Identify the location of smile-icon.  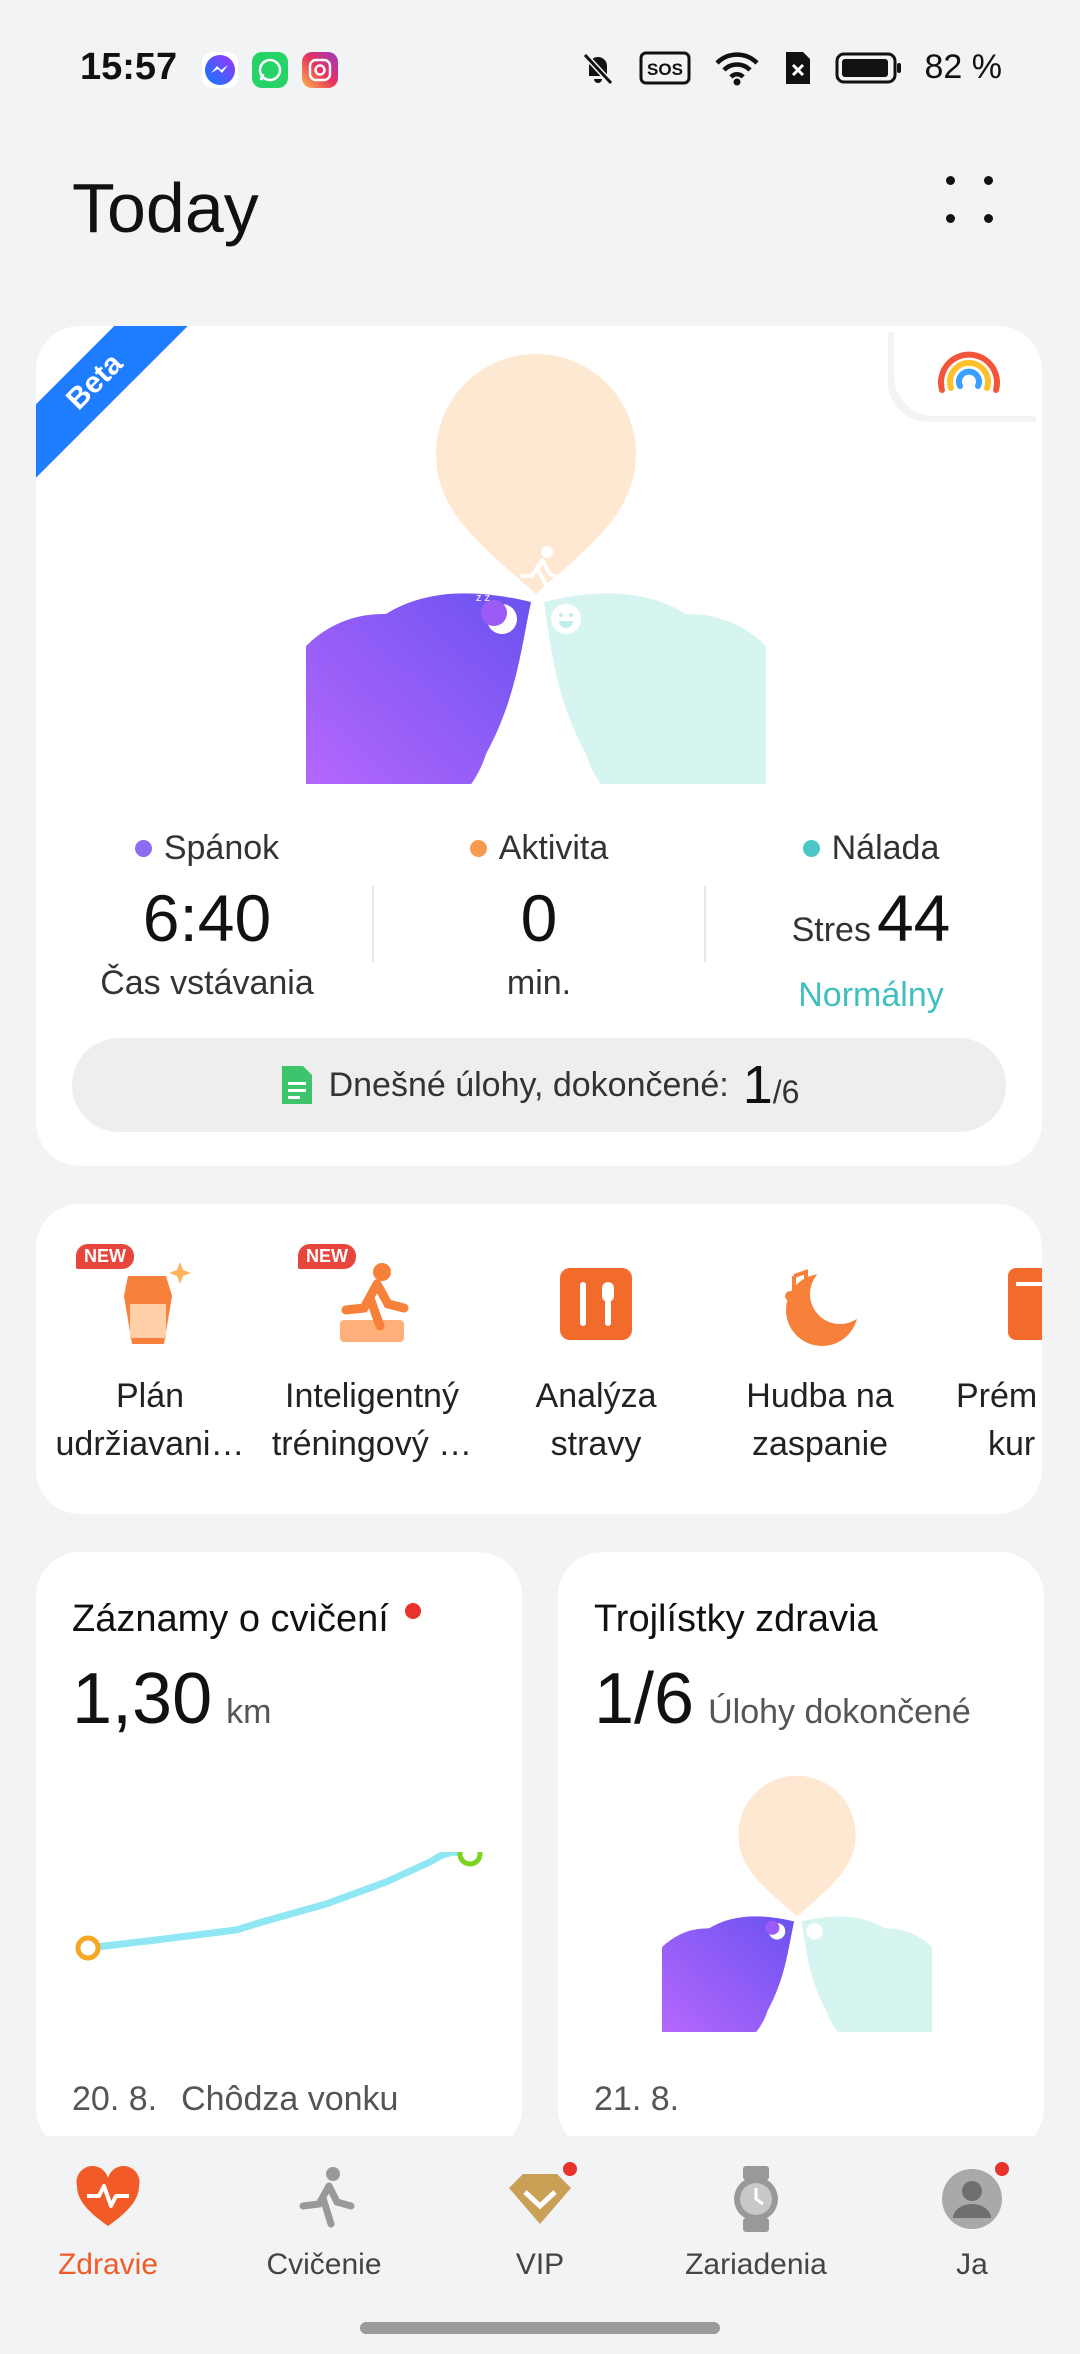
(566, 619).